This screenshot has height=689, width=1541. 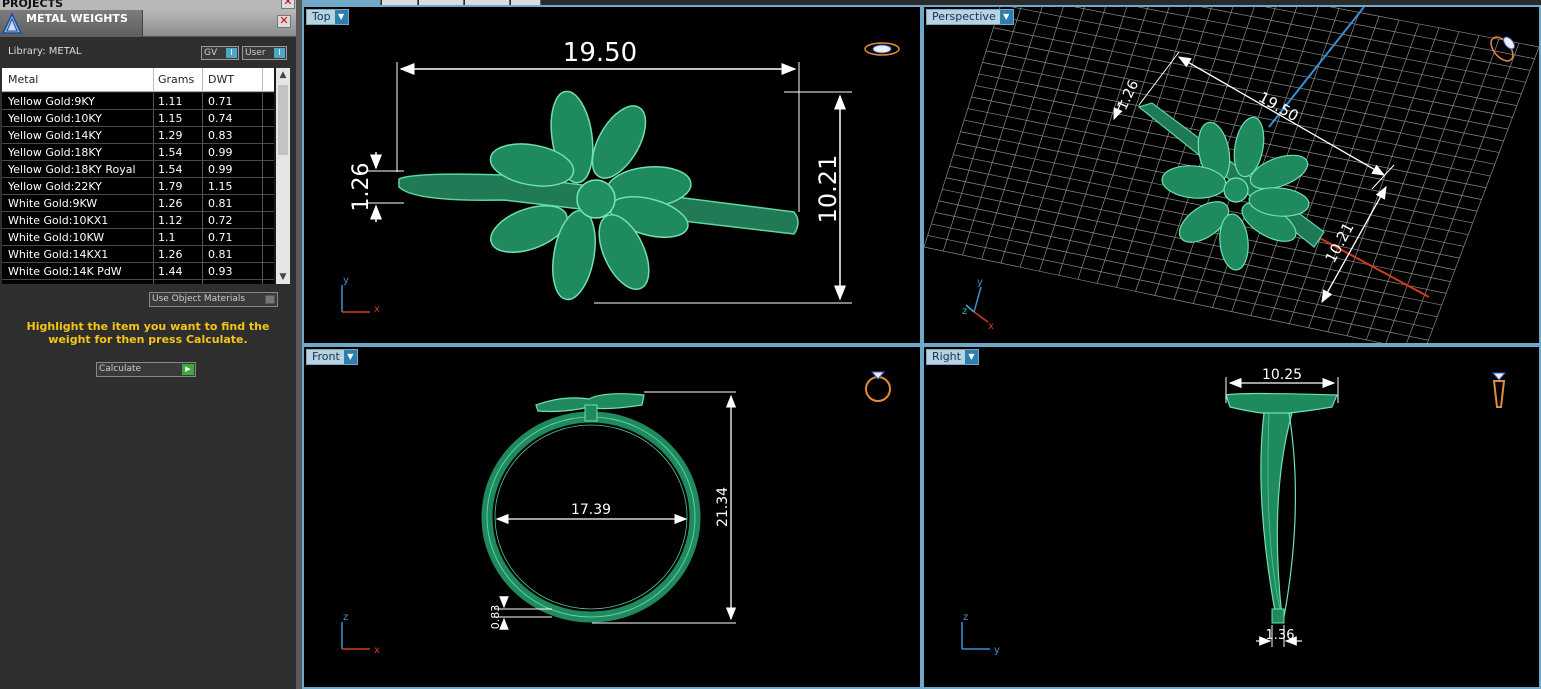 I want to click on panel-tab: METAL WEIGHTS, so click(x=71, y=23).